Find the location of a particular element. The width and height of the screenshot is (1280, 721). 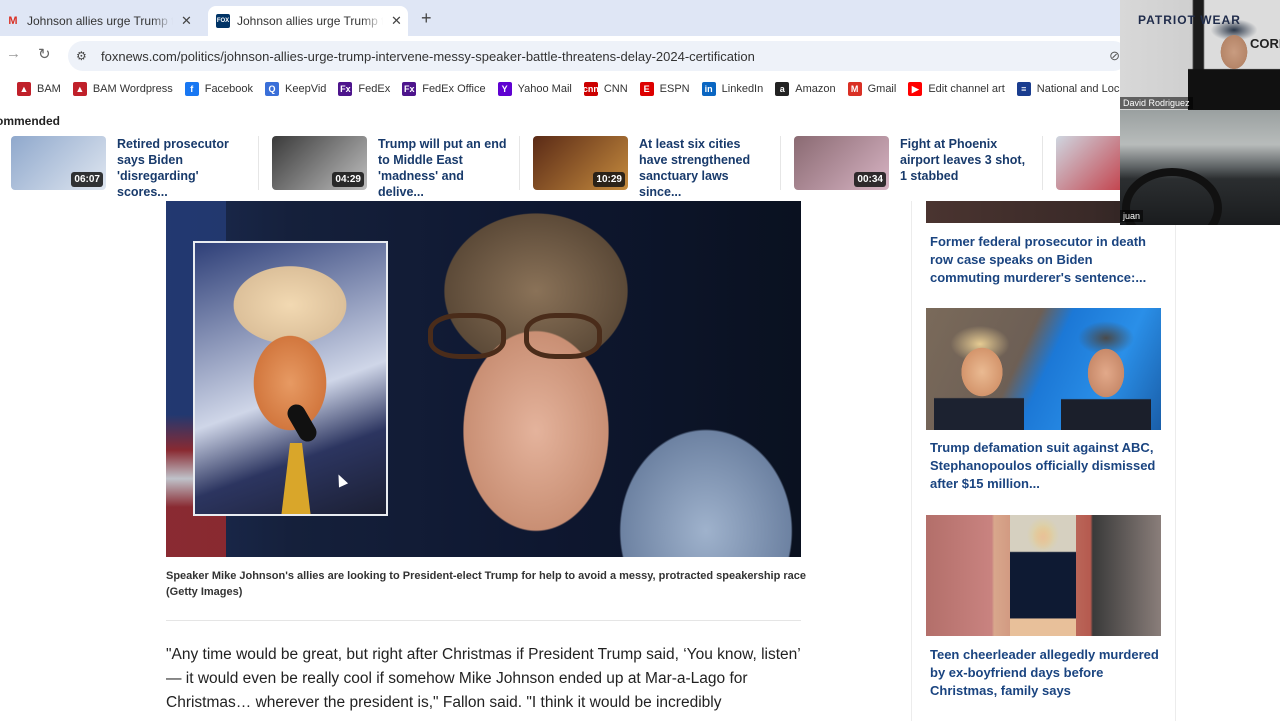

video-duration: 04:29 is located at coordinates (348, 179).